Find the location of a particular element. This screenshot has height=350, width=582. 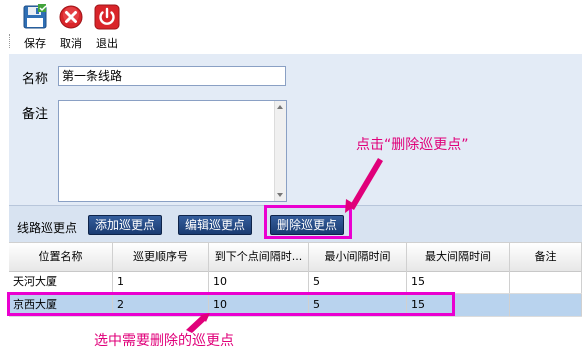

arrow-to-delete-button is located at coordinates (366, 184).